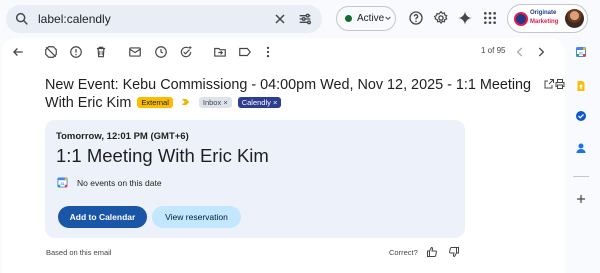  I want to click on importance-marker-icon, so click(185, 102).